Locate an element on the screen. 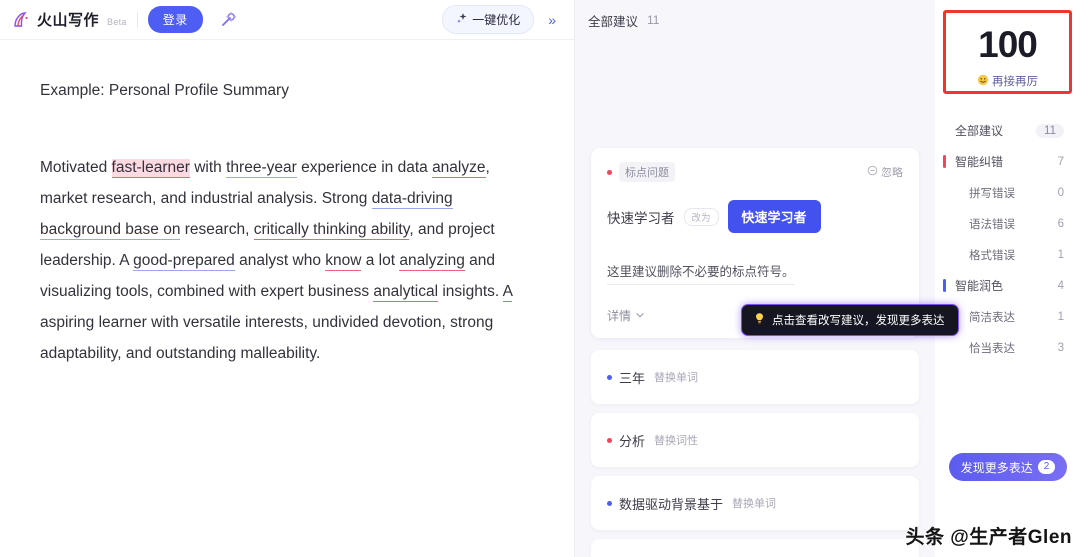  doc-flagged-span: good-prepared is located at coordinates (184, 261).